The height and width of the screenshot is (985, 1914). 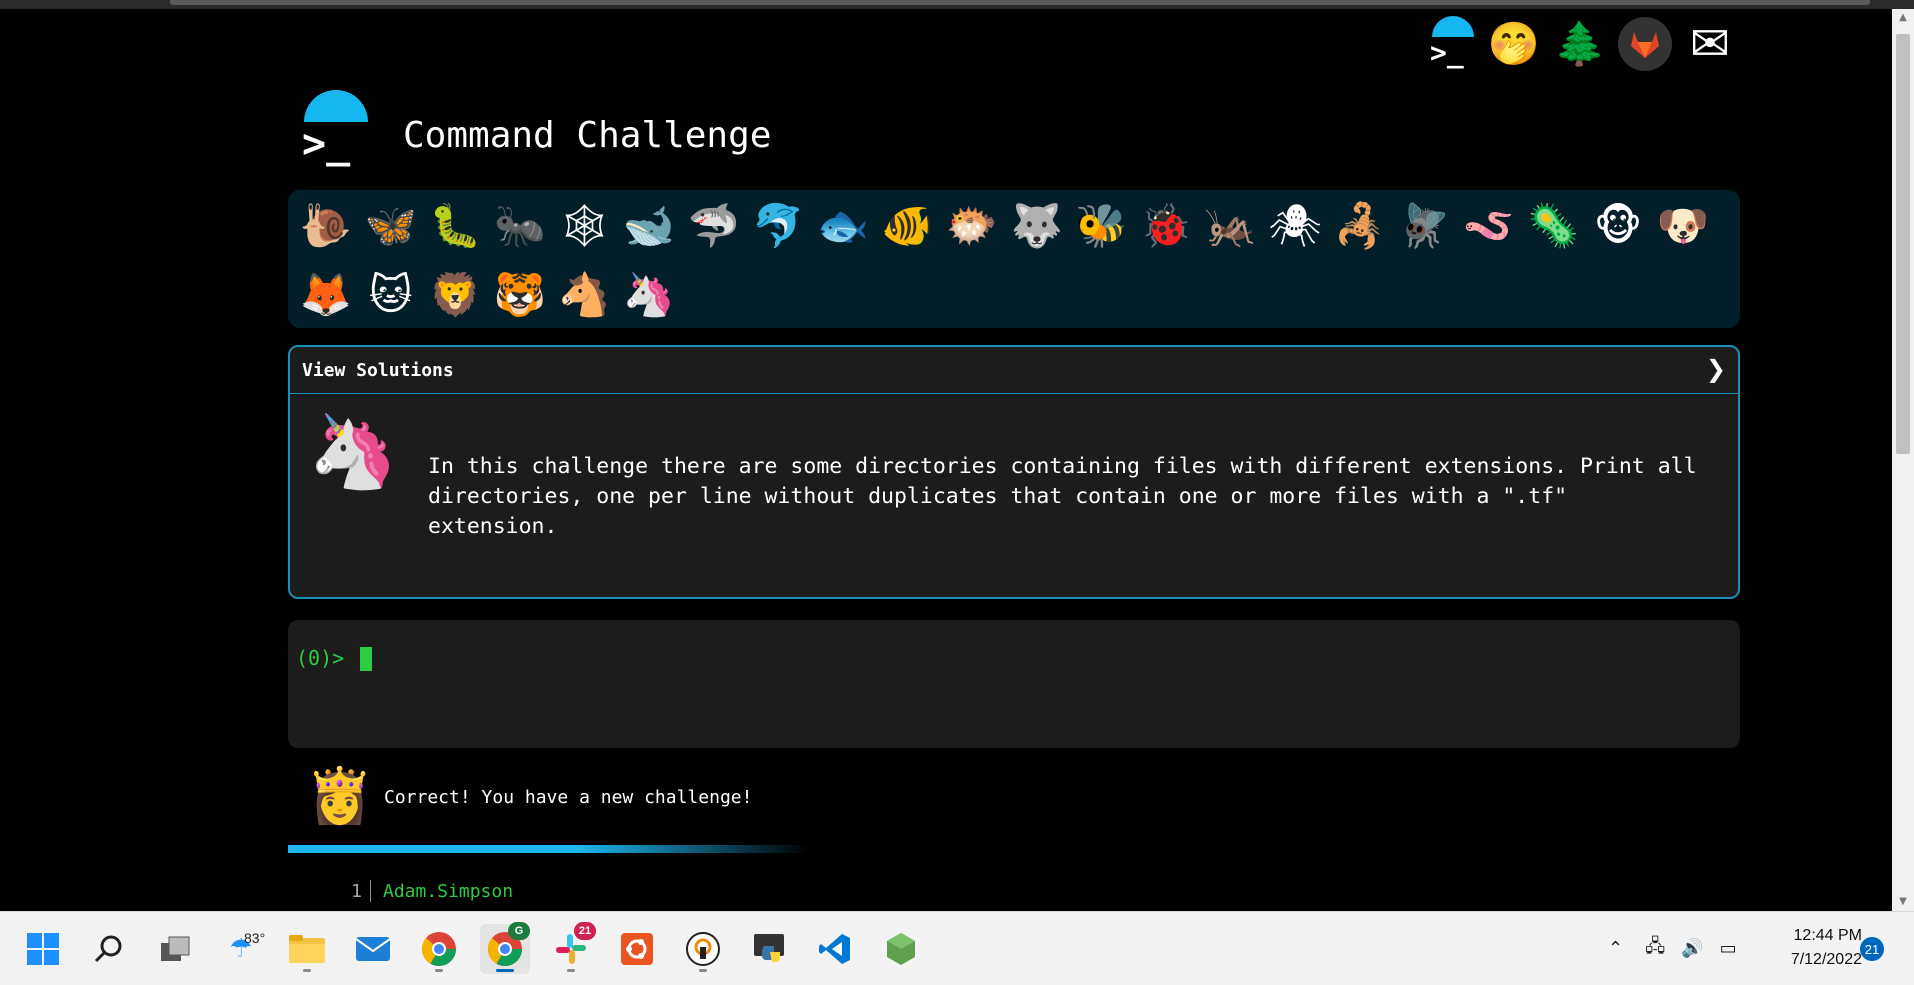 I want to click on vpn-lock-shape, so click(x=703, y=949).